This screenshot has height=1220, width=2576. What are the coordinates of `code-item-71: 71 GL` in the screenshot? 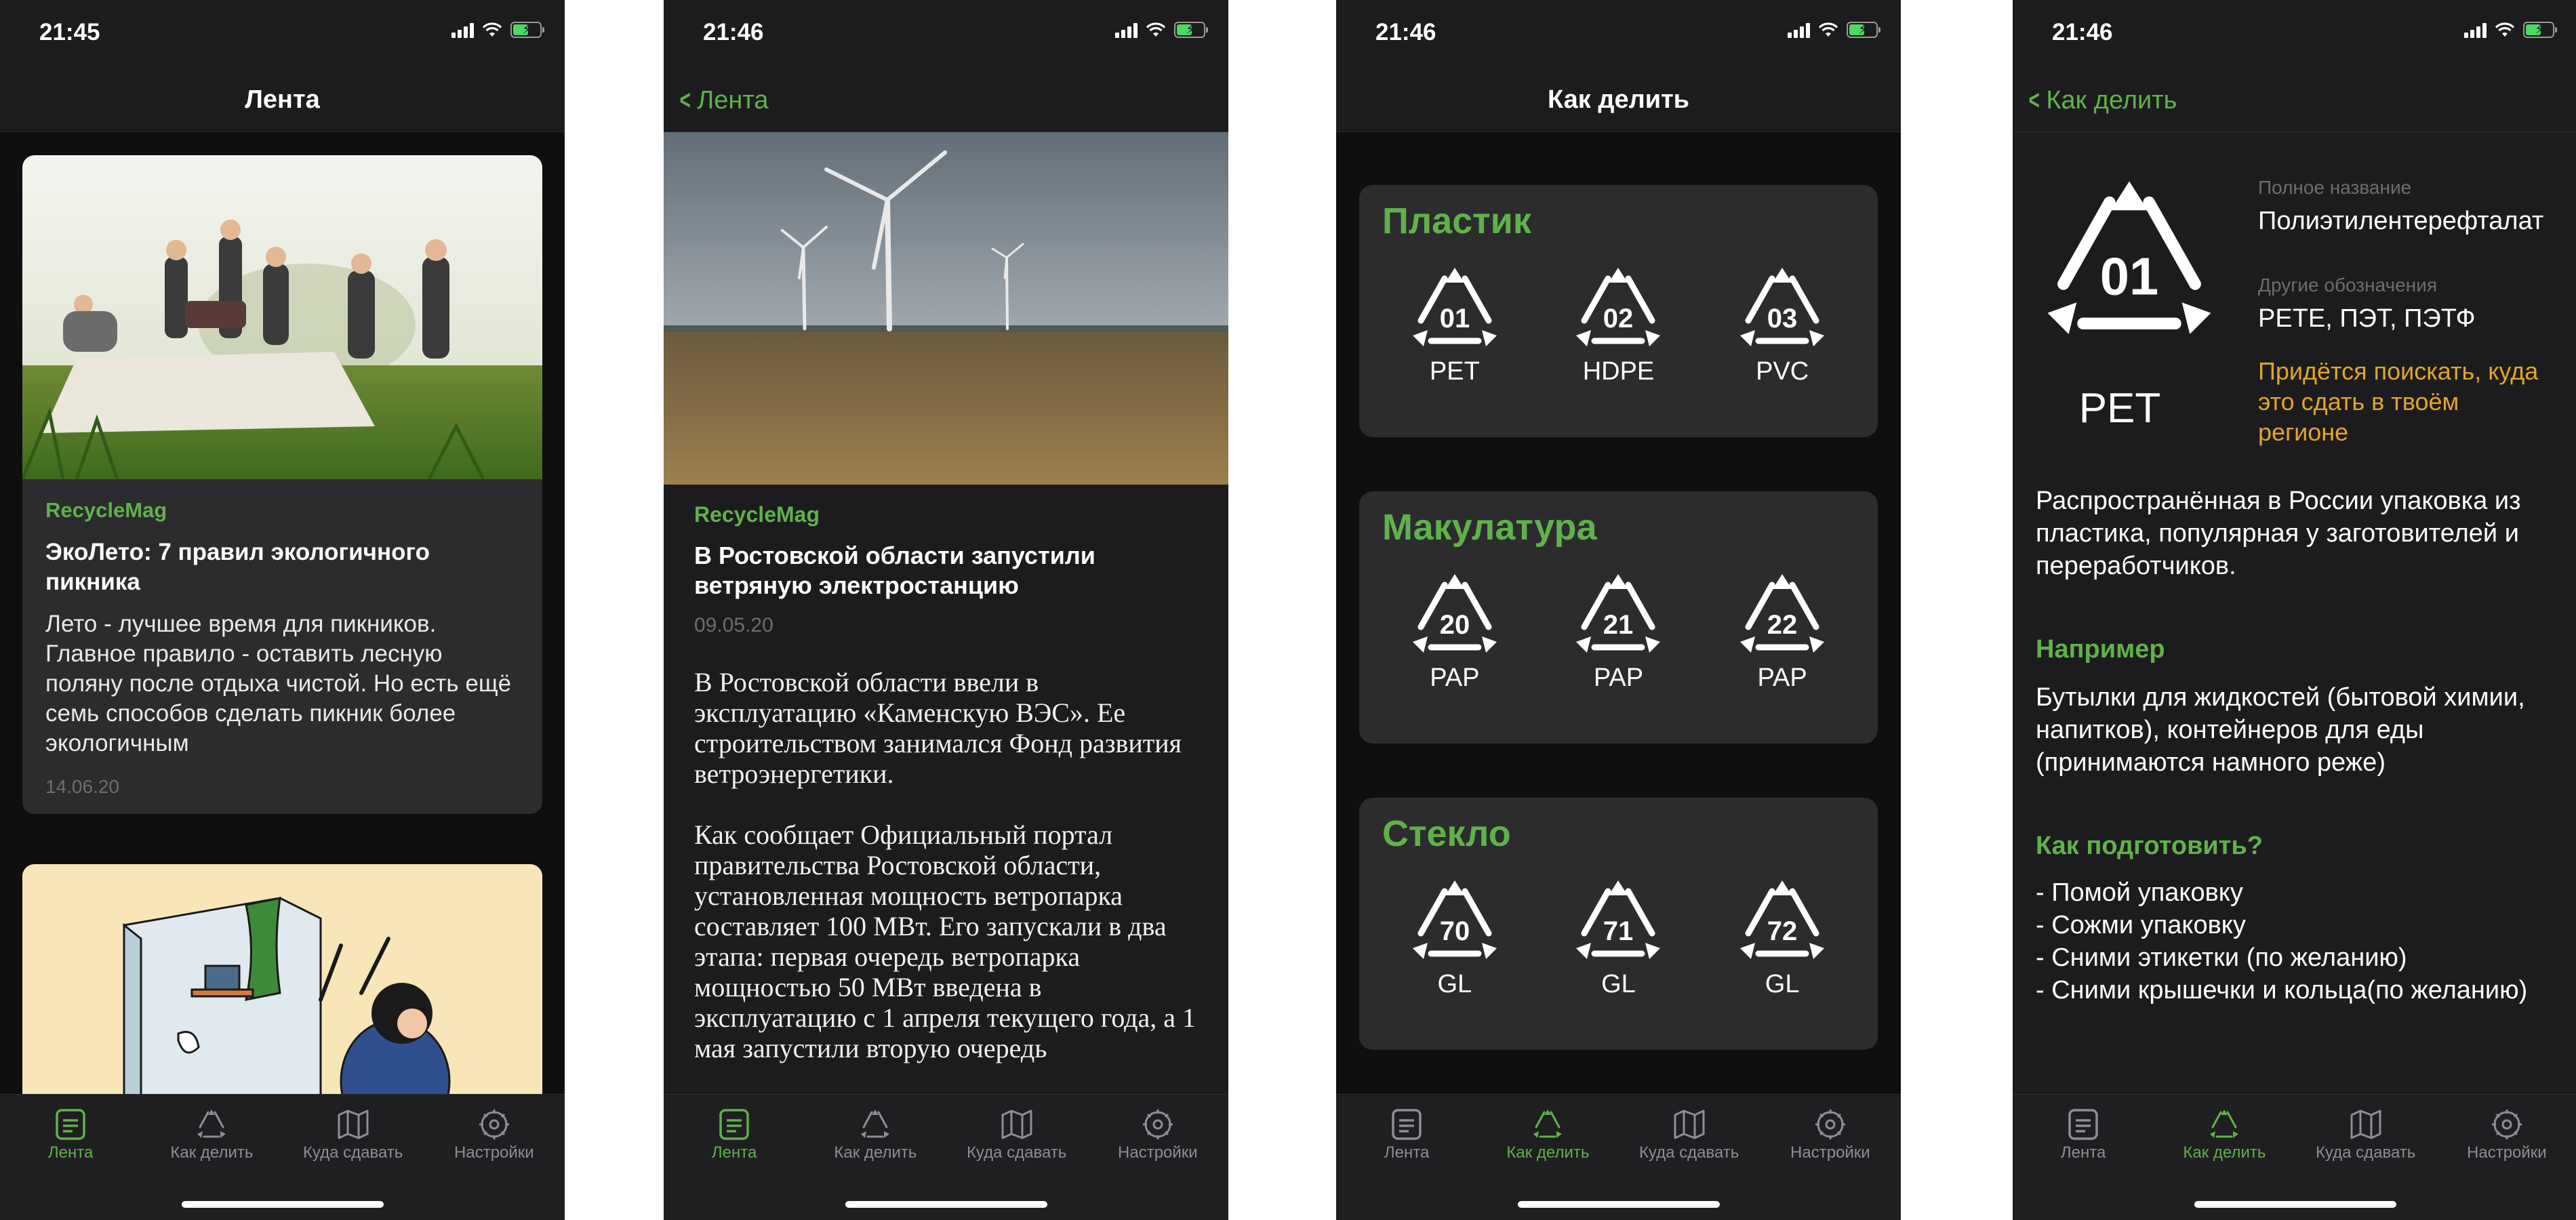 It's located at (1618, 938).